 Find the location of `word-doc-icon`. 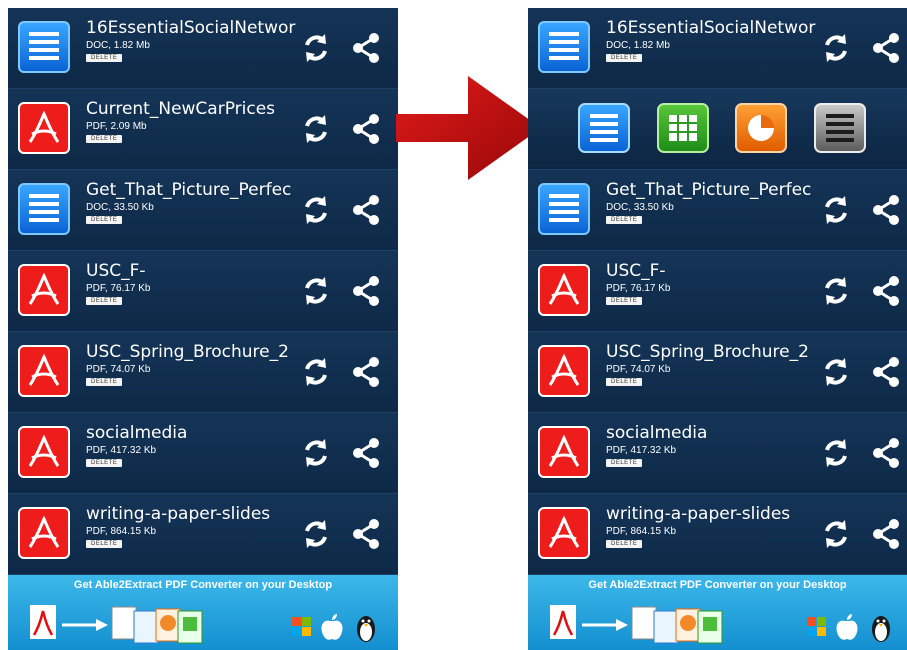

word-doc-icon is located at coordinates (604, 128).